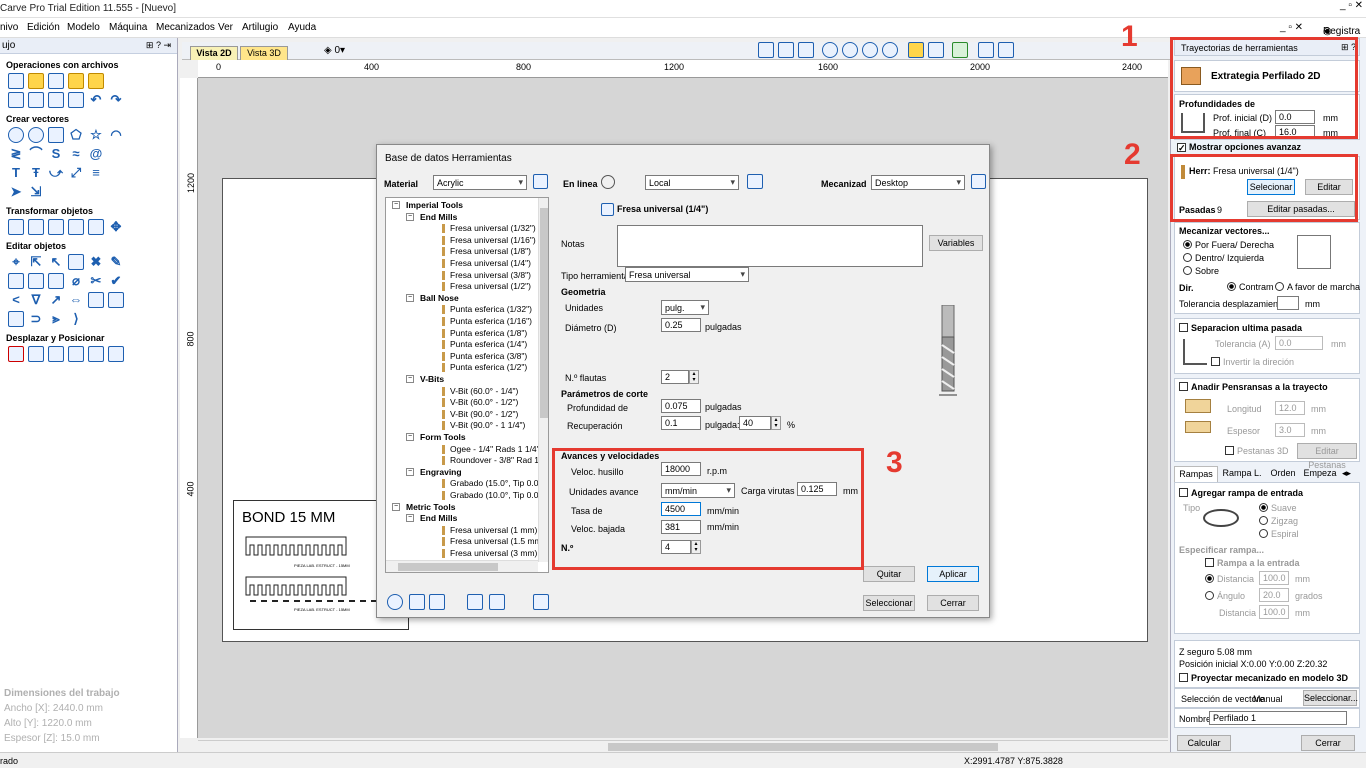  I want to click on tab-3d-view: Vista 3D, so click(264, 53).